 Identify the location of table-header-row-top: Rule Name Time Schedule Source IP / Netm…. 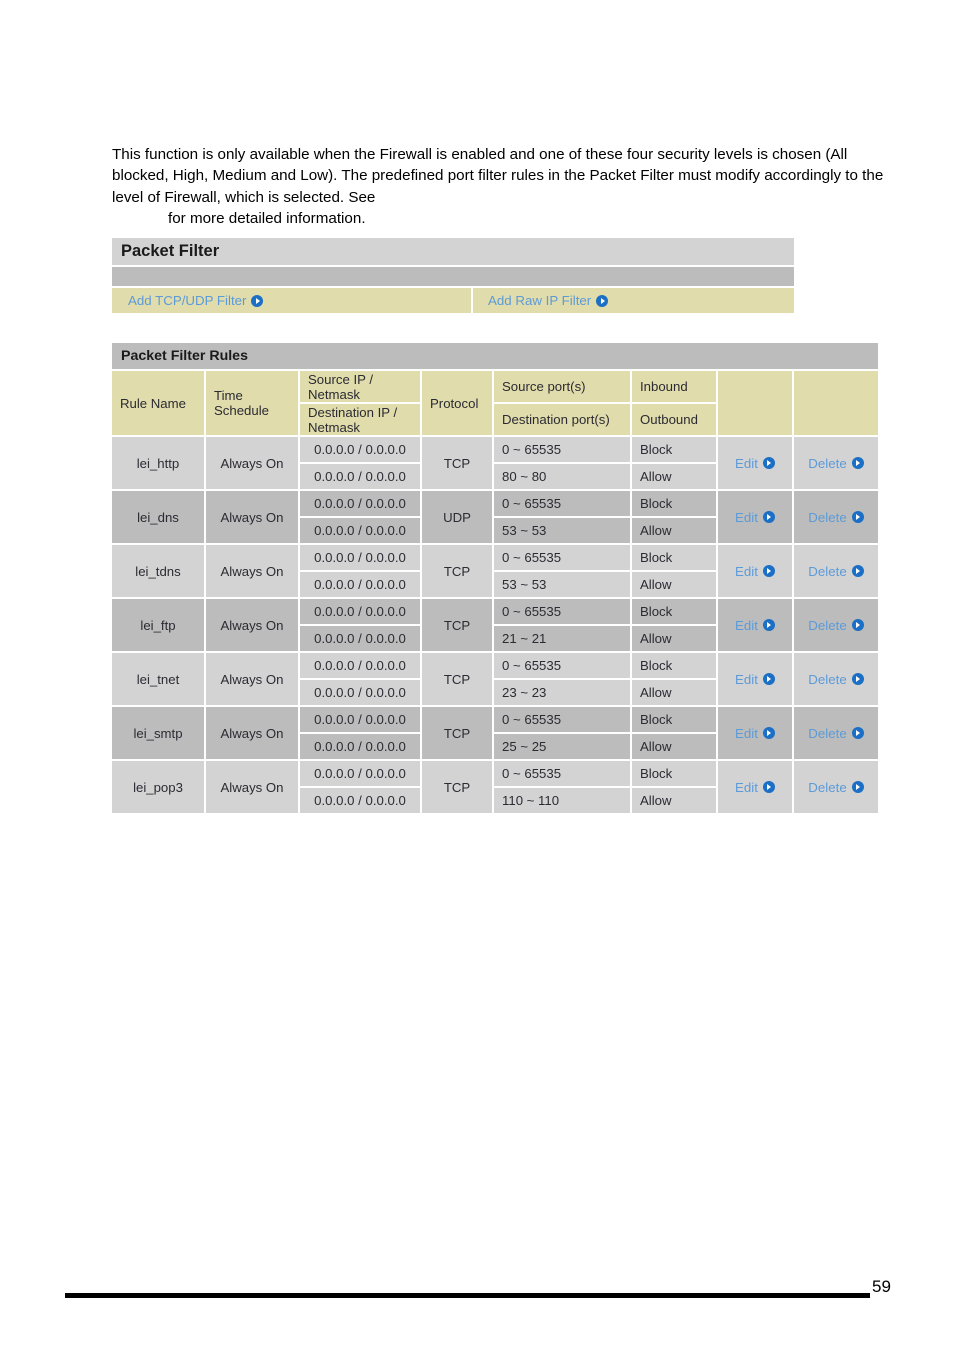
(495, 402).